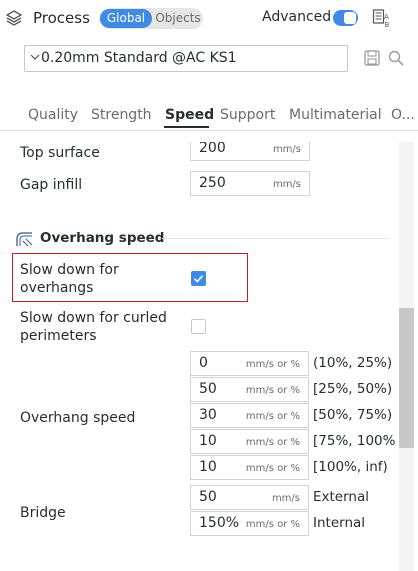  What do you see at coordinates (272, 416) in the screenshot?
I see `overhang-speed-unit-3: mm/s or %` at bounding box center [272, 416].